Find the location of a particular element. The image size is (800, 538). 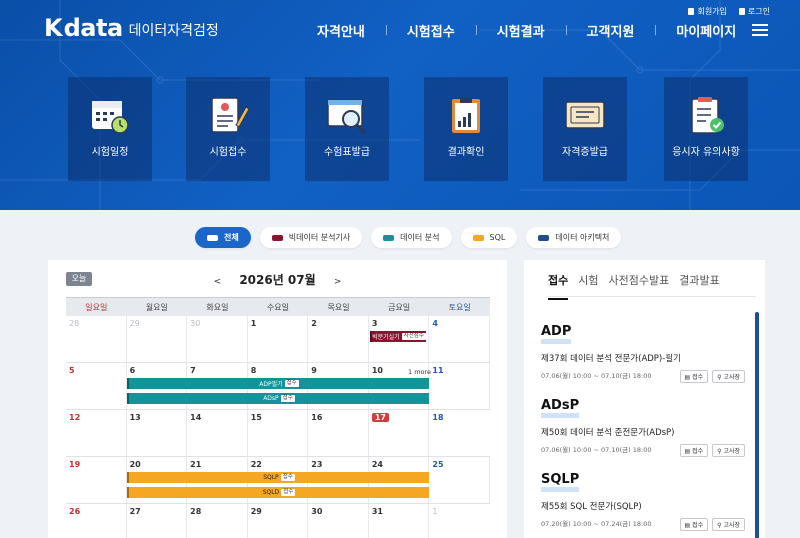

calendar-day: 2 is located at coordinates (338, 339).